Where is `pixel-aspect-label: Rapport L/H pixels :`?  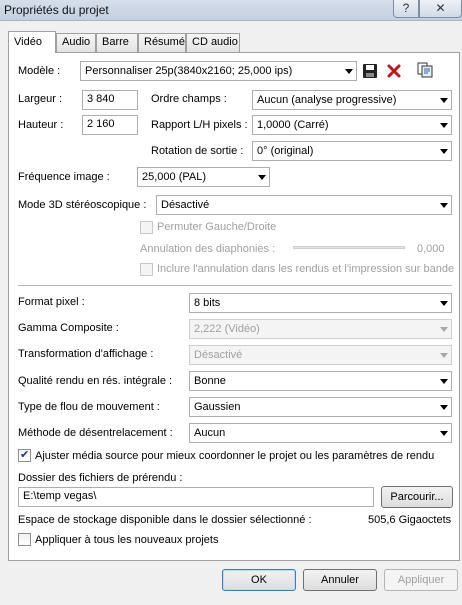 pixel-aspect-label: Rapport L/H pixels : is located at coordinates (199, 125).